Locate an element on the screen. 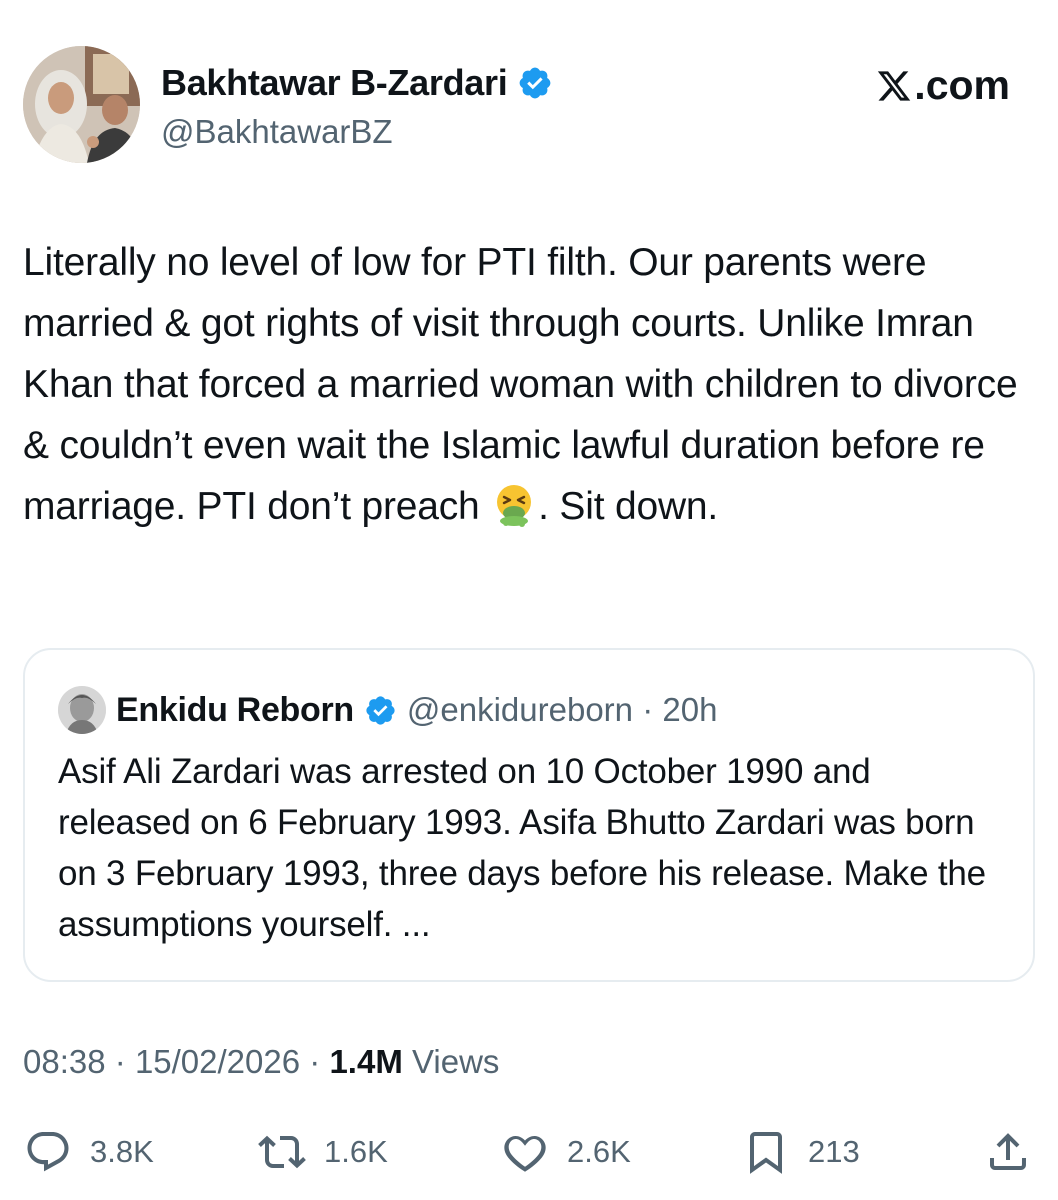 The image size is (1058, 1200). heart-icon is located at coordinates (525, 1154).